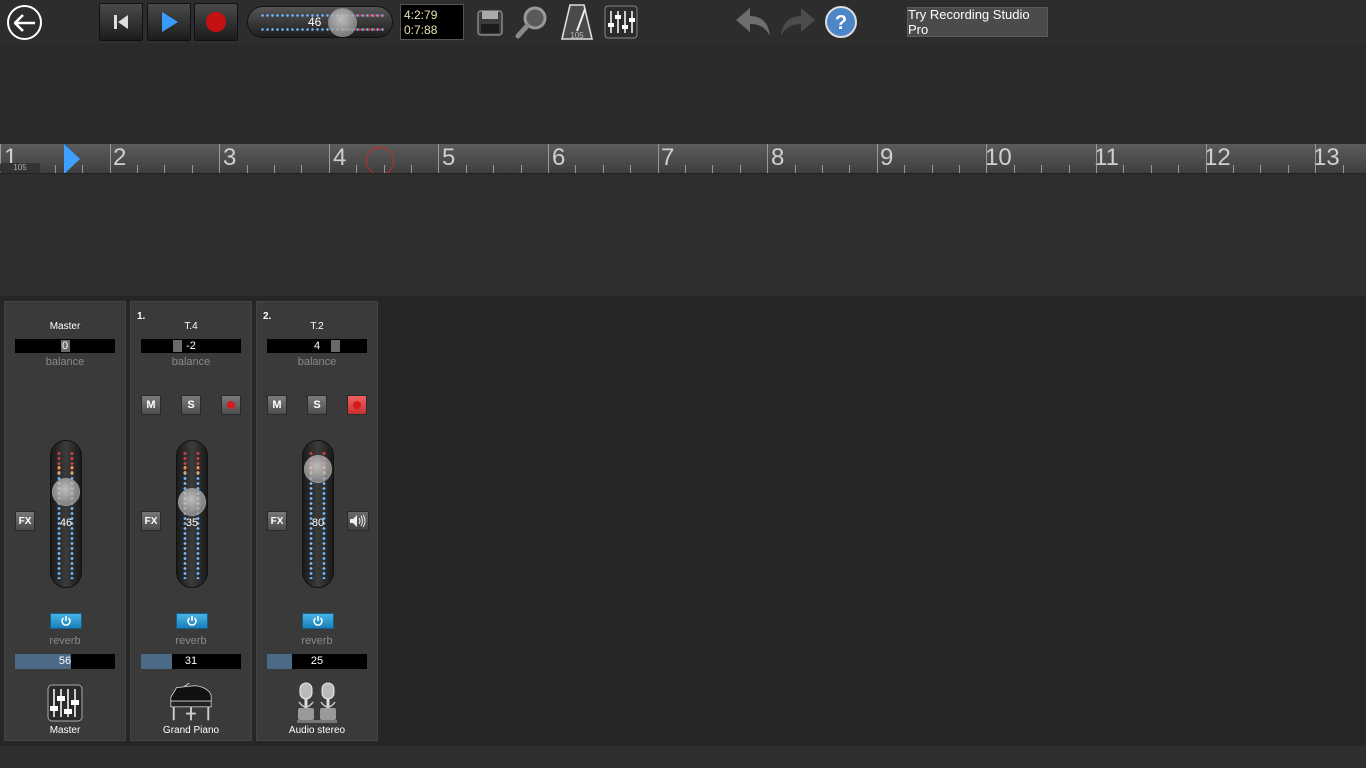  What do you see at coordinates (72, 158) in the screenshot?
I see `playhead-marker` at bounding box center [72, 158].